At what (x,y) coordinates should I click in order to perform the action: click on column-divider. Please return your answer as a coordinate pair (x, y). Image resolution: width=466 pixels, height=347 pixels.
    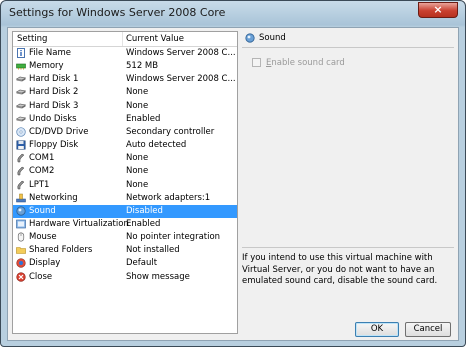
    Looking at the image, I should click on (122, 39).